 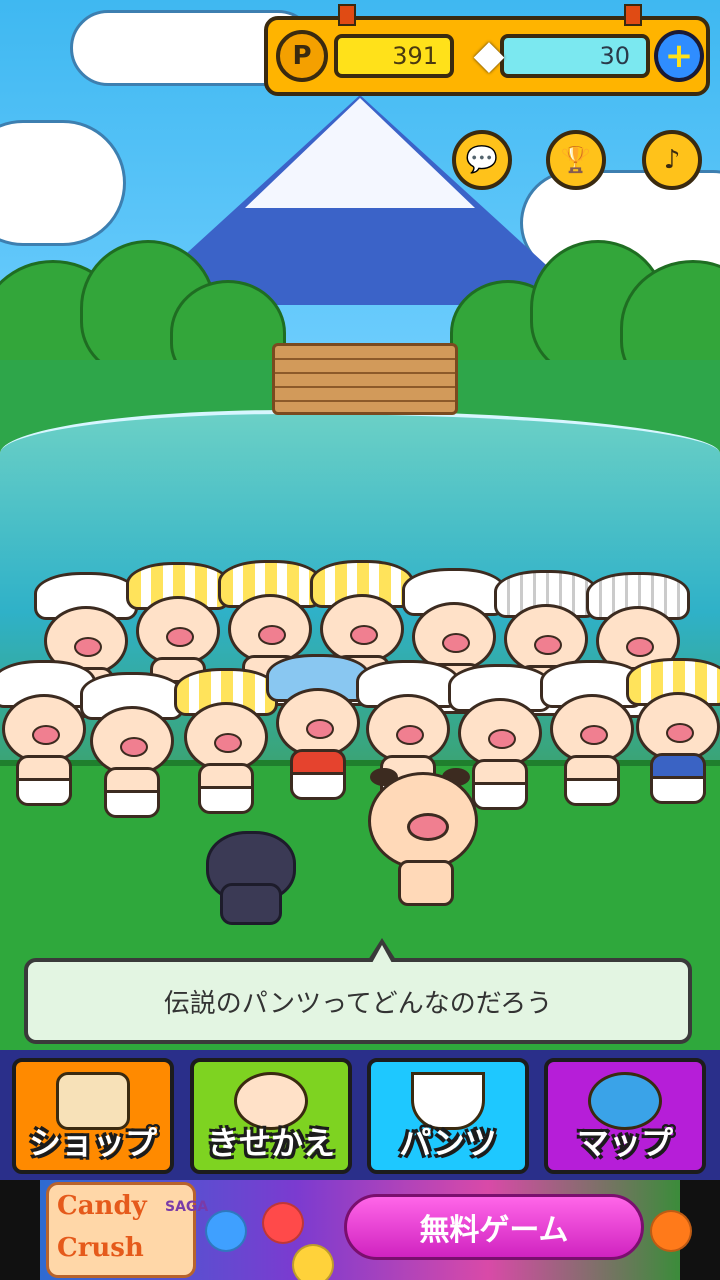 What do you see at coordinates (251, 875) in the screenshot?
I see `black-cat-character` at bounding box center [251, 875].